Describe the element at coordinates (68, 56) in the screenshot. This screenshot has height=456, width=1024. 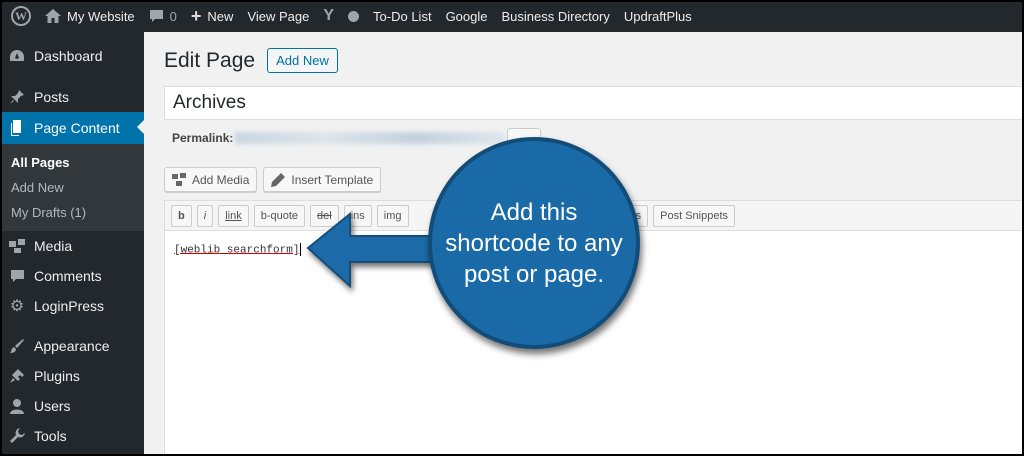
I see `sidebar-item-label: Dashboard` at that location.